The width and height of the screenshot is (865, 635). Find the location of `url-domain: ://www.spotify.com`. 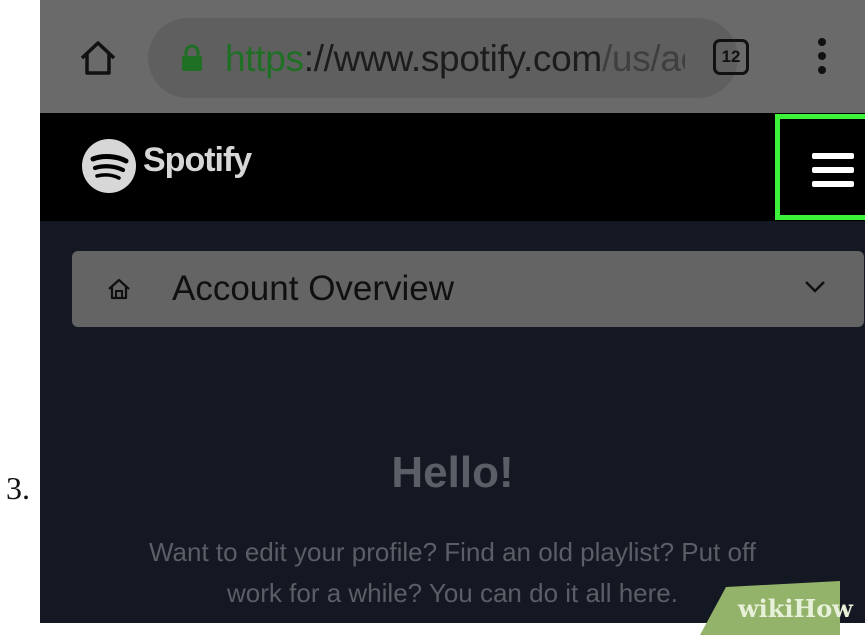

url-domain: ://www.spotify.com is located at coordinates (453, 58).